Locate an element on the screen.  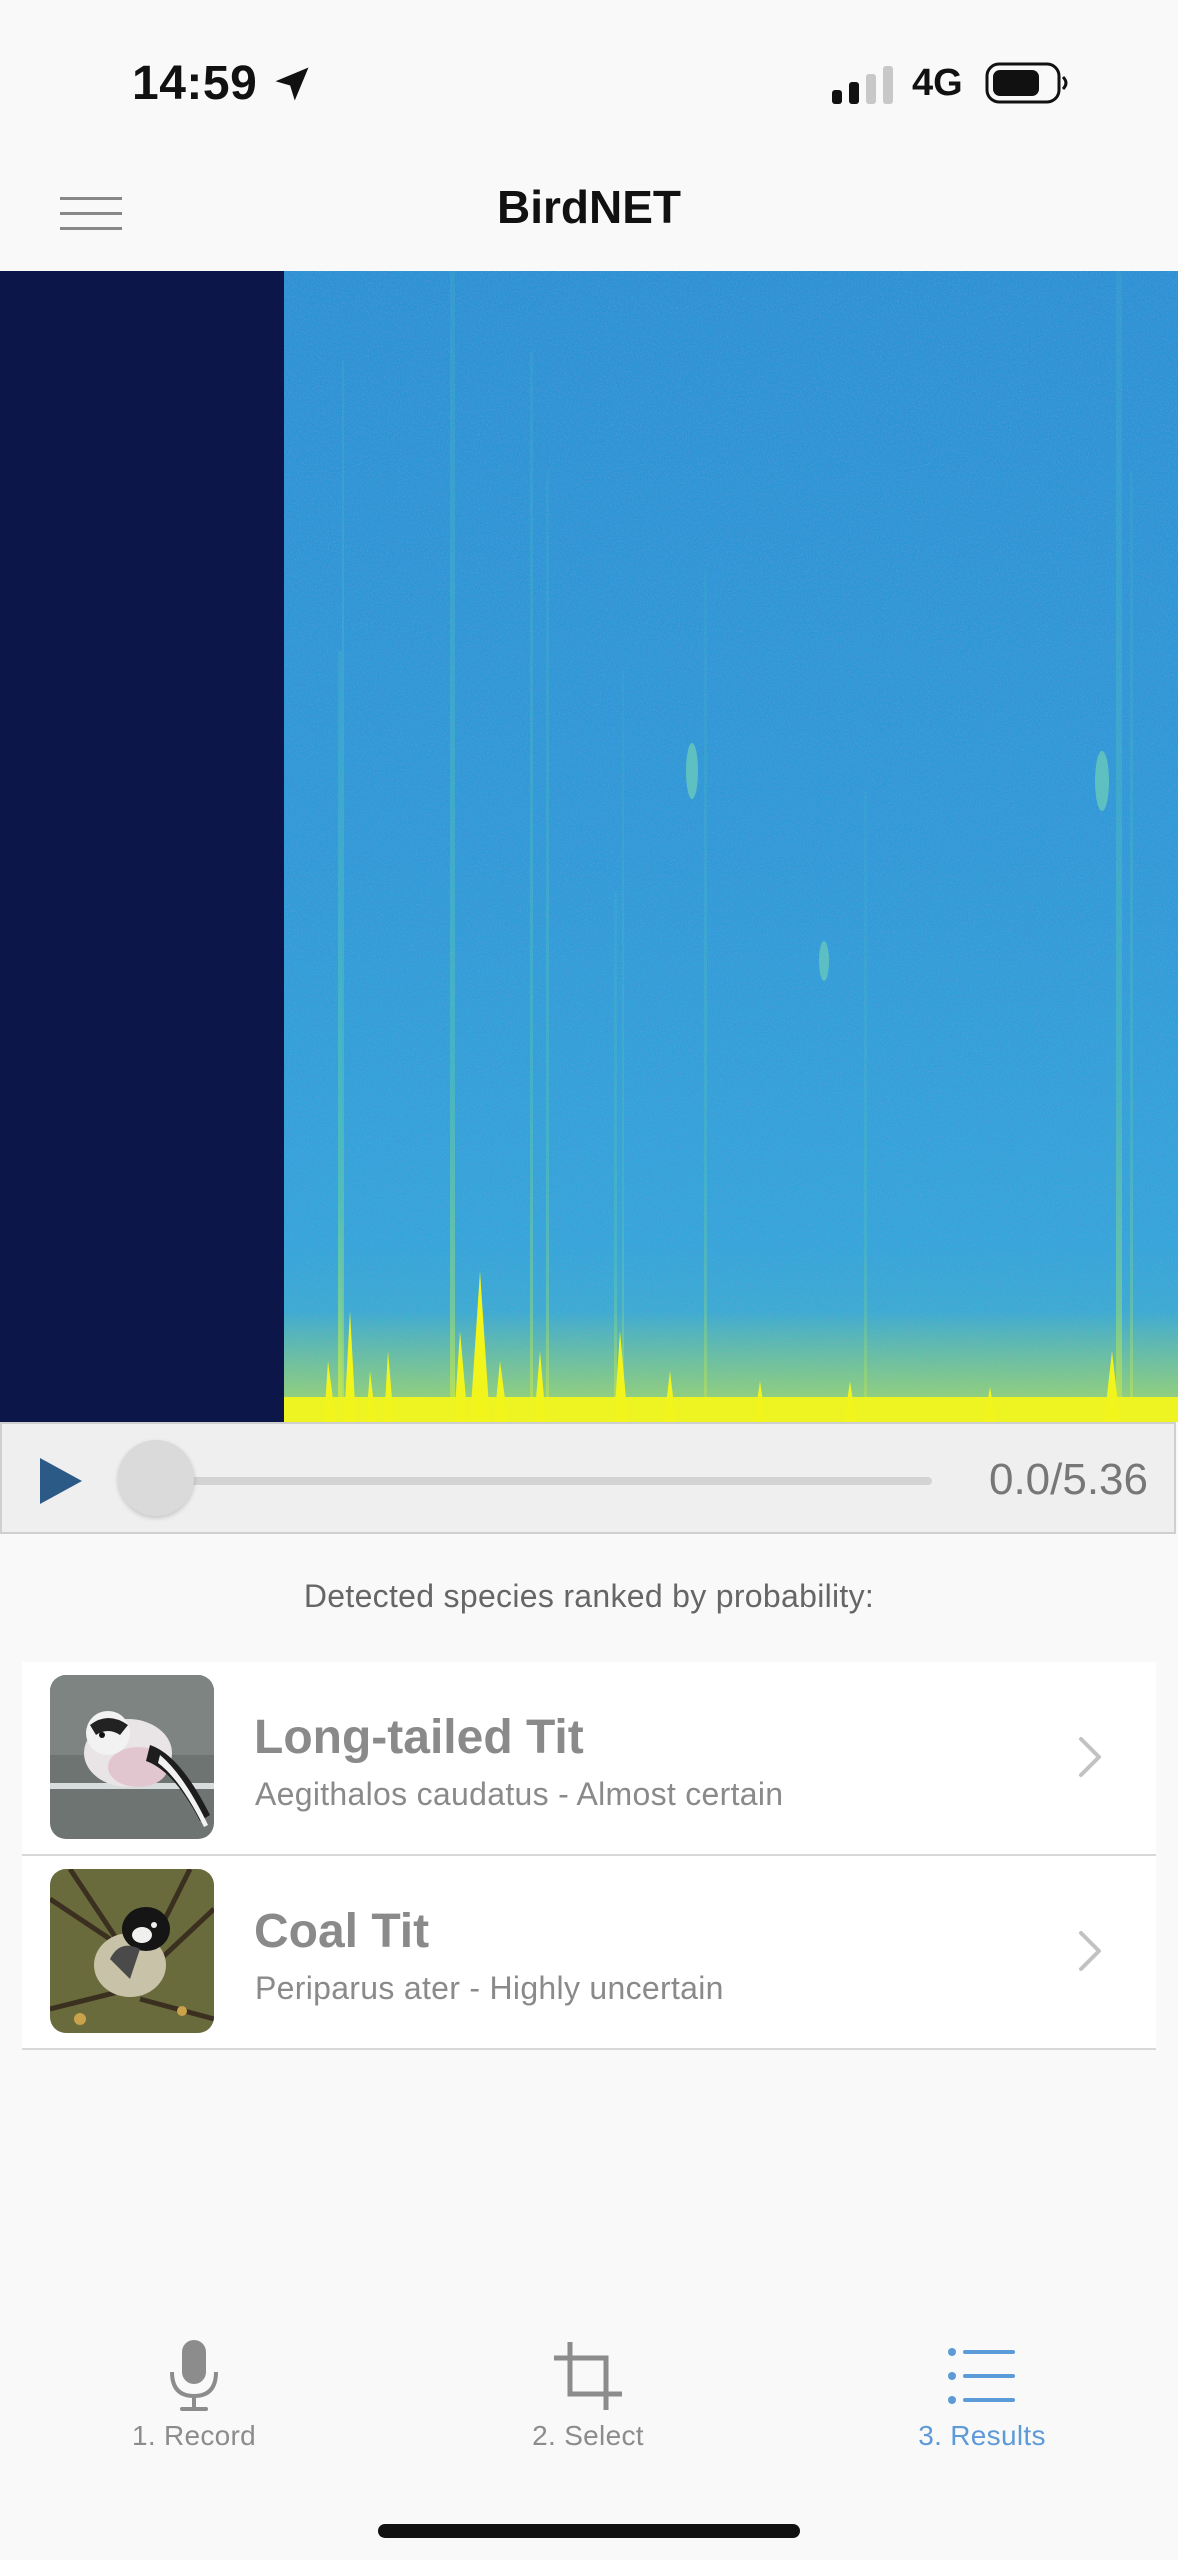
species-common-name: Long-tailed Tit is located at coordinates (419, 1737).